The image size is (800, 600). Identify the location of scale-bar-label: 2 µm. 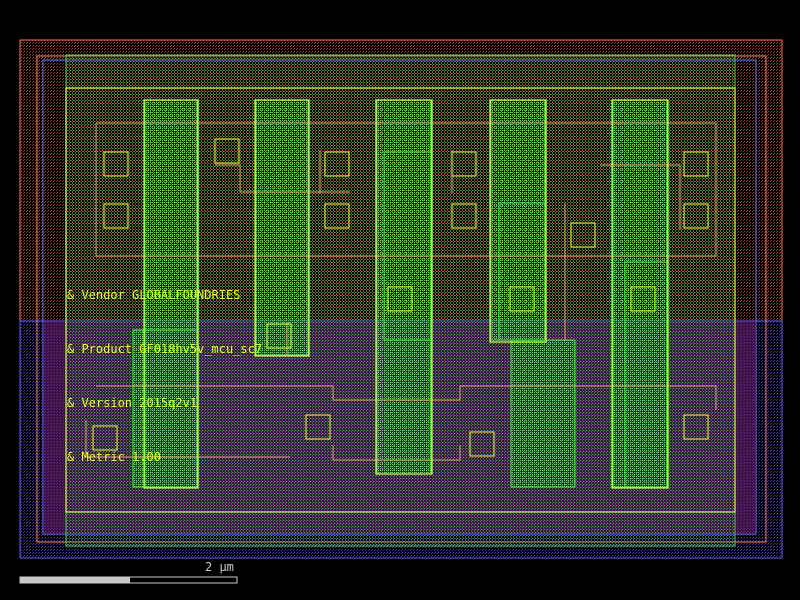
(219, 567).